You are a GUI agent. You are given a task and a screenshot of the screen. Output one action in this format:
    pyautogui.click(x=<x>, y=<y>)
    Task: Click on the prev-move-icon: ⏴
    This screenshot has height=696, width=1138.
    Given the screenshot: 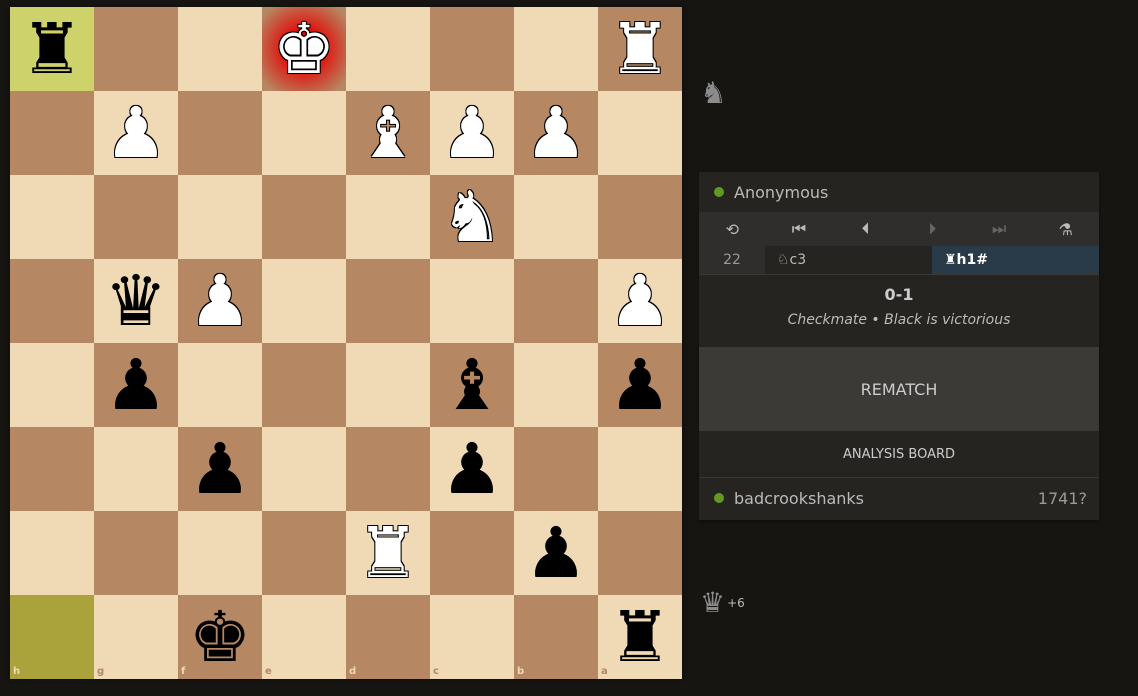 What is the action you would take?
    pyautogui.click(x=865, y=228)
    